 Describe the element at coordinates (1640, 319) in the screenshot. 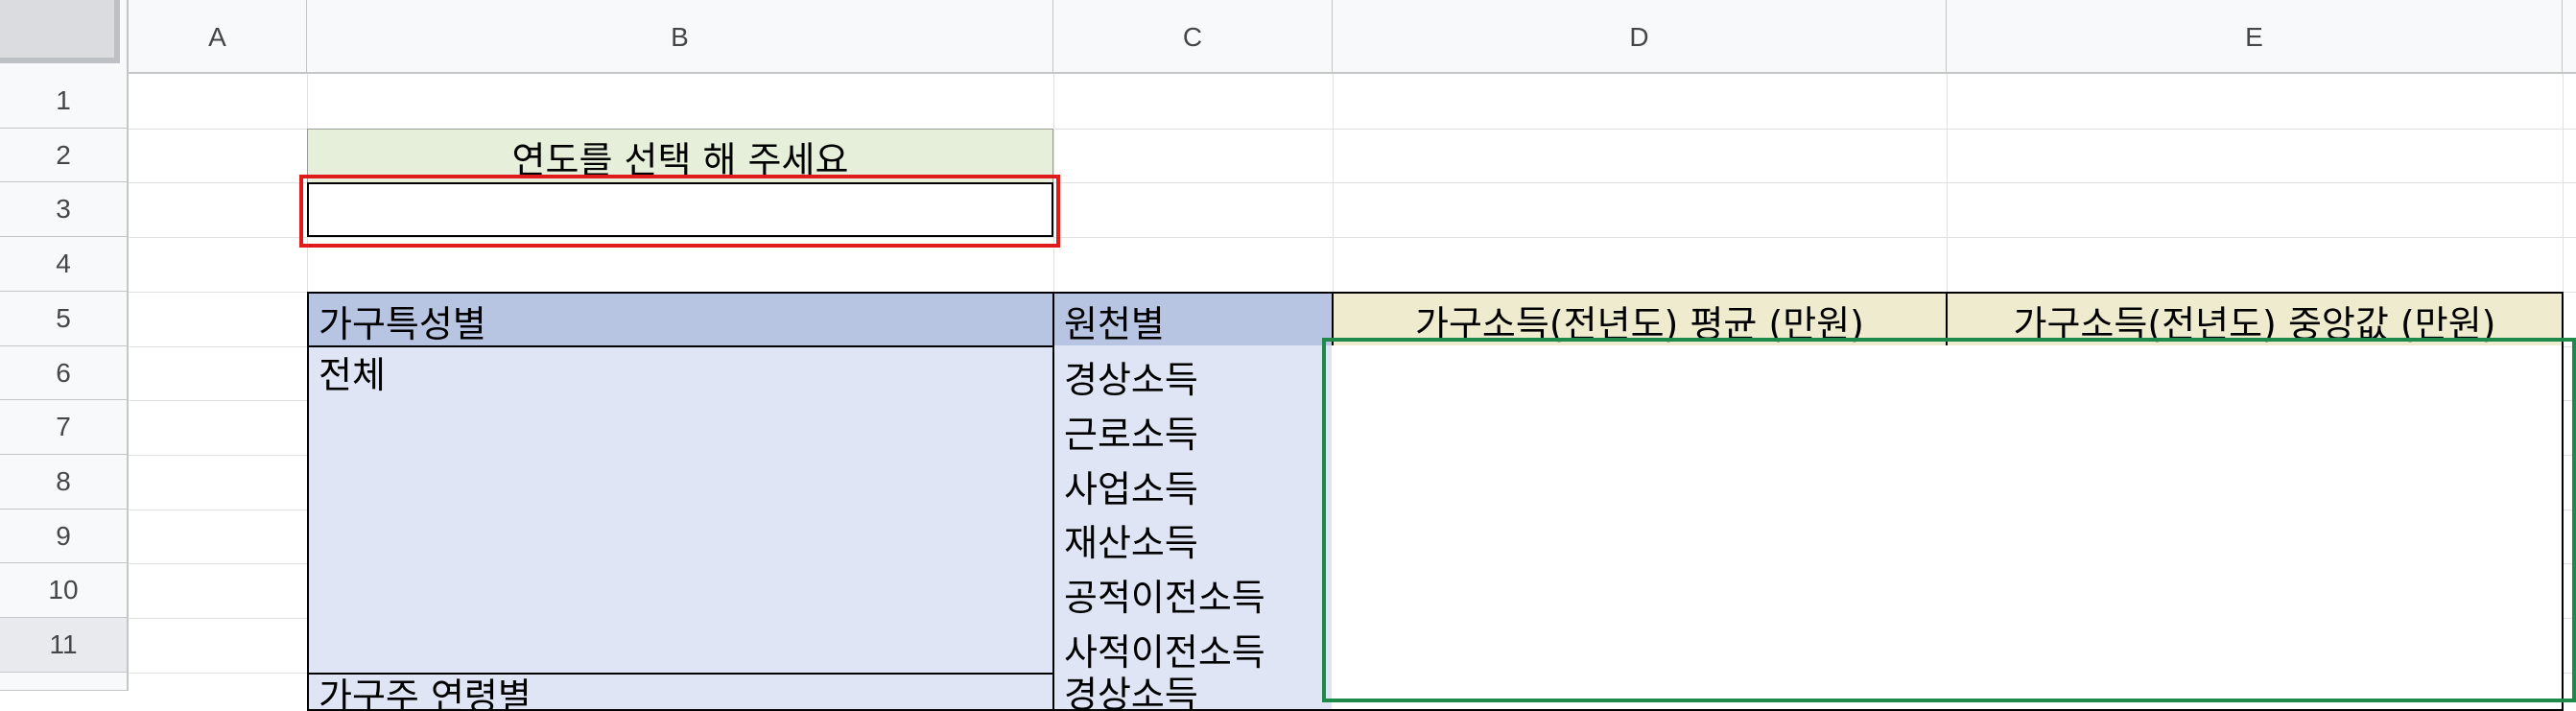

I see `header-income-mean: 가구소득(전년도) 평균 (만원)` at that location.